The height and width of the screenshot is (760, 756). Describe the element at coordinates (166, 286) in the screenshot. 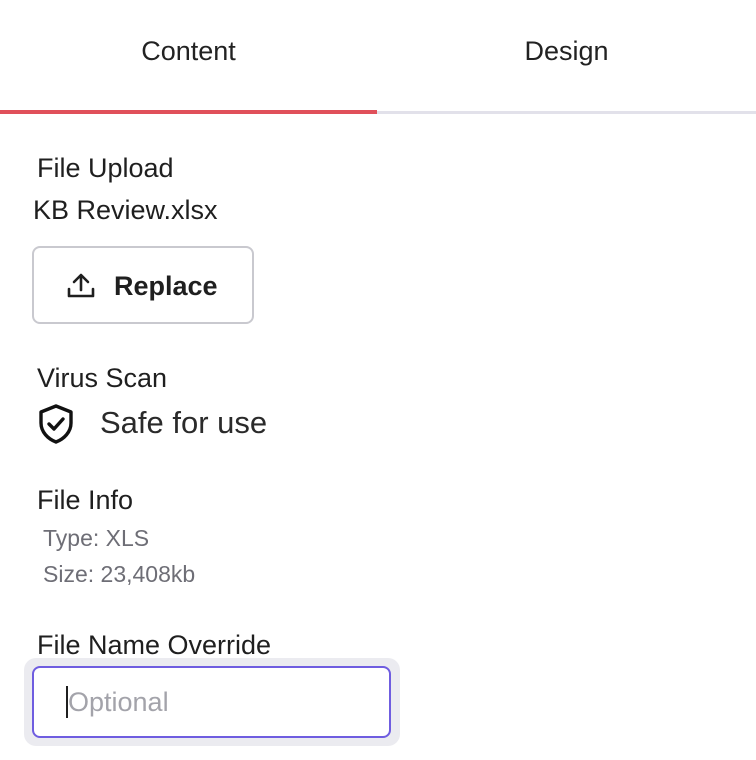

I see `replace-button-label: Replace` at that location.